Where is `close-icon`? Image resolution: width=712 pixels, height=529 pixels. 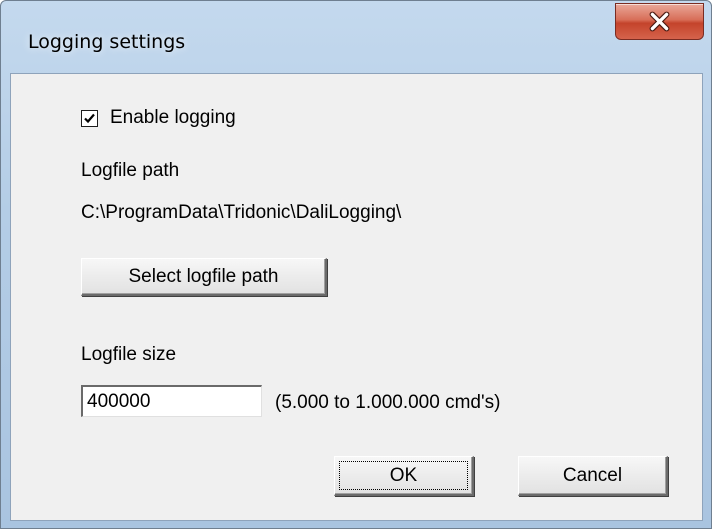
close-icon is located at coordinates (659, 21).